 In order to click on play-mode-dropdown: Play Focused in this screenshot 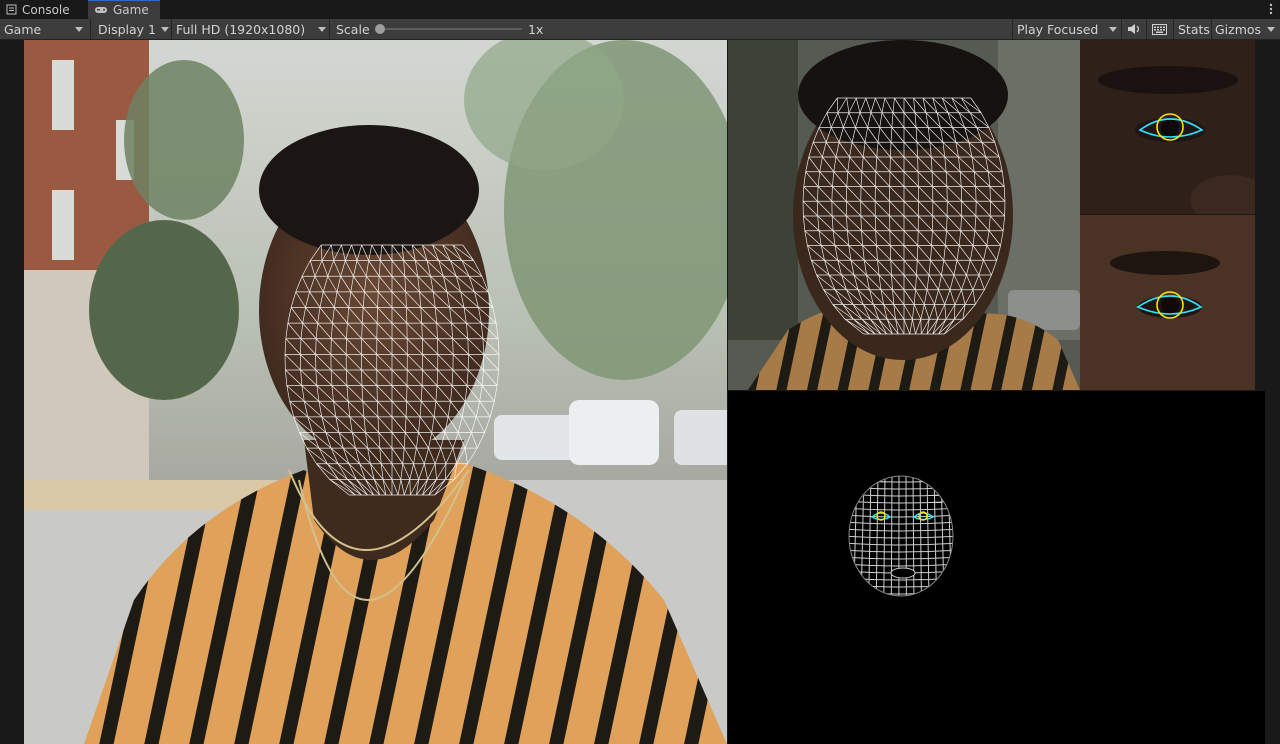, I will do `click(1068, 29)`.